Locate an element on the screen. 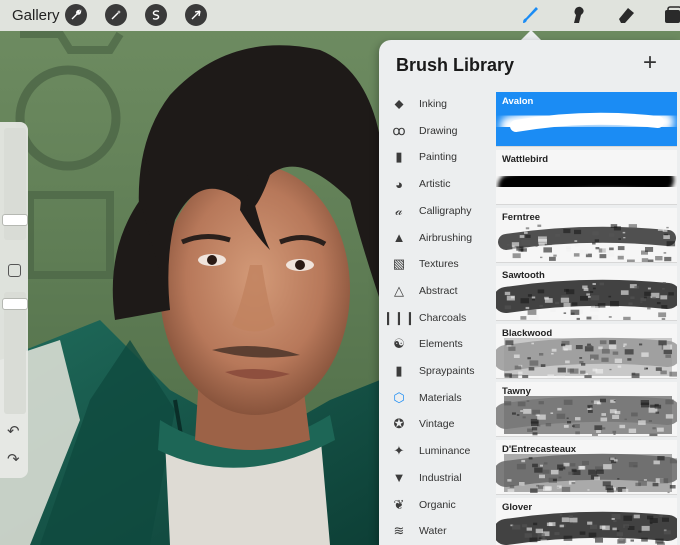  category-label: Abstract is located at coordinates (438, 290).